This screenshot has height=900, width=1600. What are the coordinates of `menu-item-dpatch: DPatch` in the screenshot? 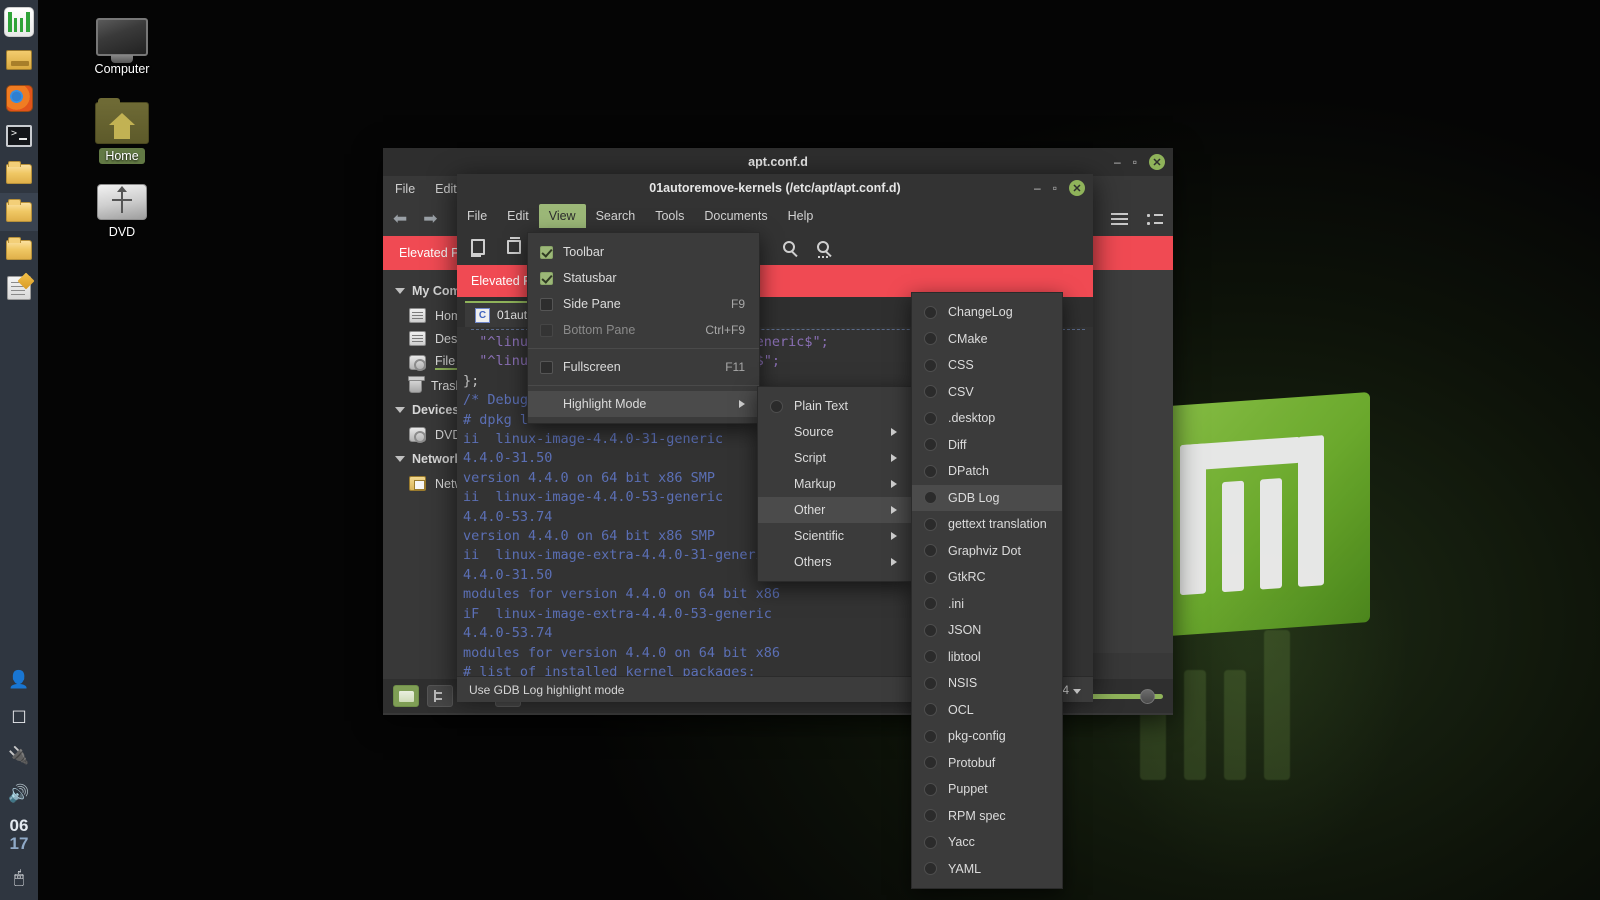 It's located at (987, 471).